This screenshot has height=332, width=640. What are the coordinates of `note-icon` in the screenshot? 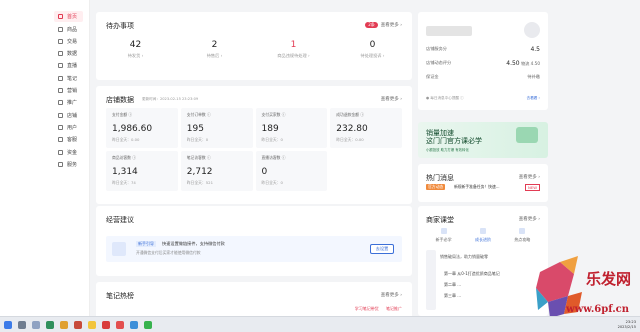 It's located at (60, 78).